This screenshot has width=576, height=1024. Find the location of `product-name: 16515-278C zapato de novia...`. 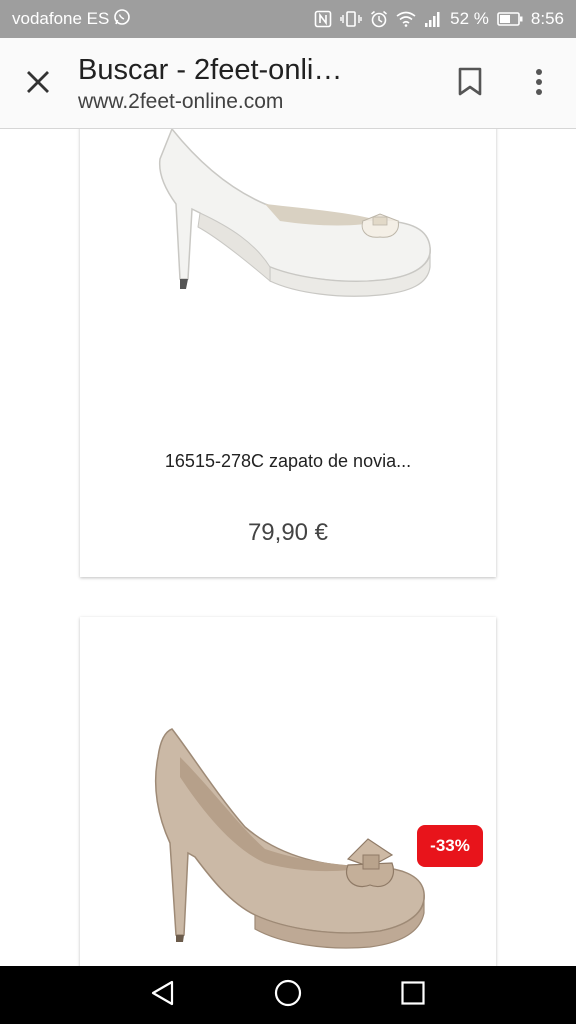

product-name: 16515-278C zapato de novia... is located at coordinates (288, 461).